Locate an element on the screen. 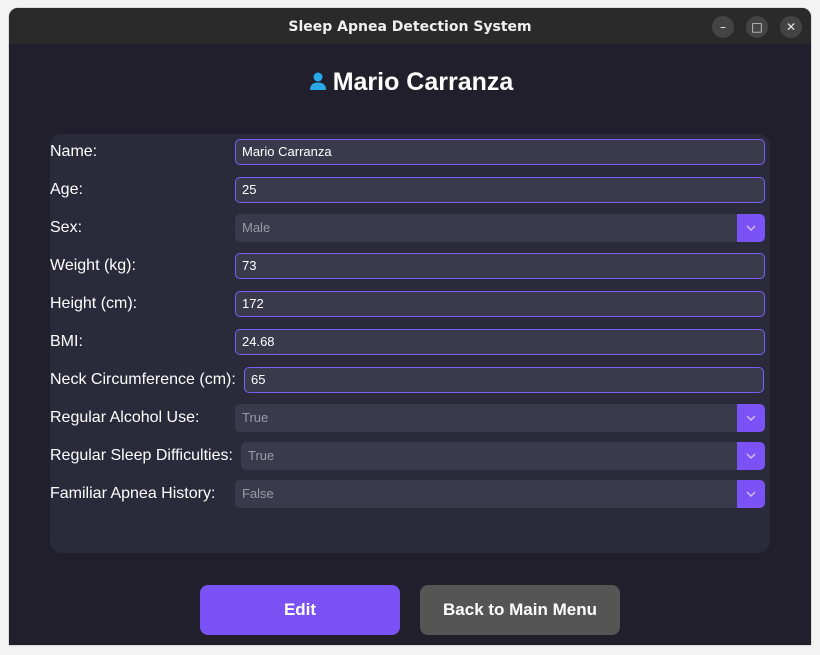 The image size is (820, 655). sex-value: Male is located at coordinates (256, 227).